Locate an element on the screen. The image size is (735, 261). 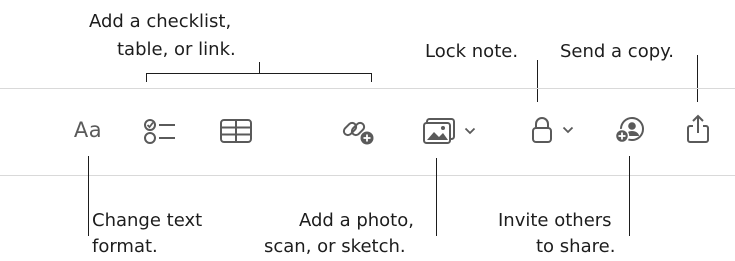
link-button is located at coordinates (358, 130).